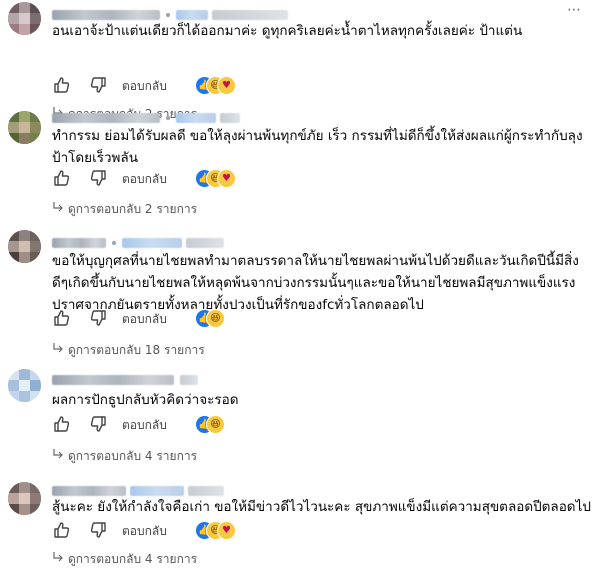 The height and width of the screenshot is (575, 600). Describe the element at coordinates (574, 10) in the screenshot. I see `more-options-icon: ⋯` at that location.